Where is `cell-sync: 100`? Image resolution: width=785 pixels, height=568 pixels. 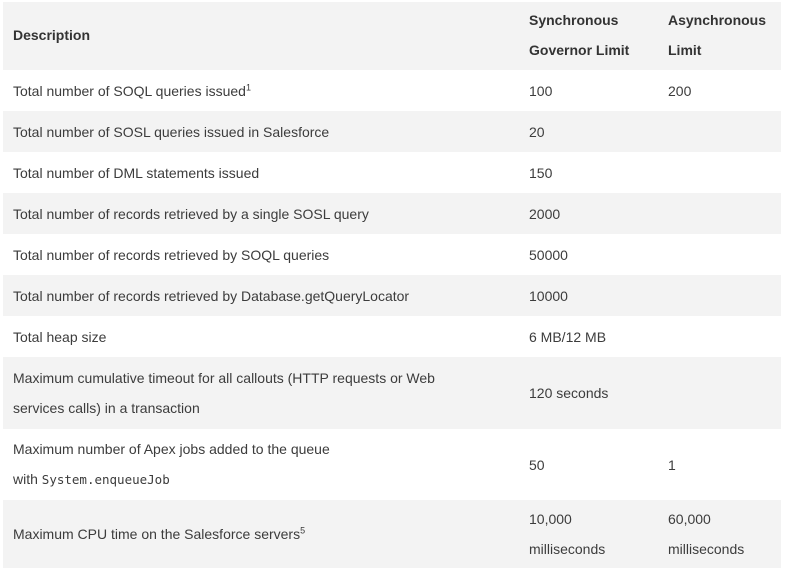
cell-sync: 100 is located at coordinates (588, 90).